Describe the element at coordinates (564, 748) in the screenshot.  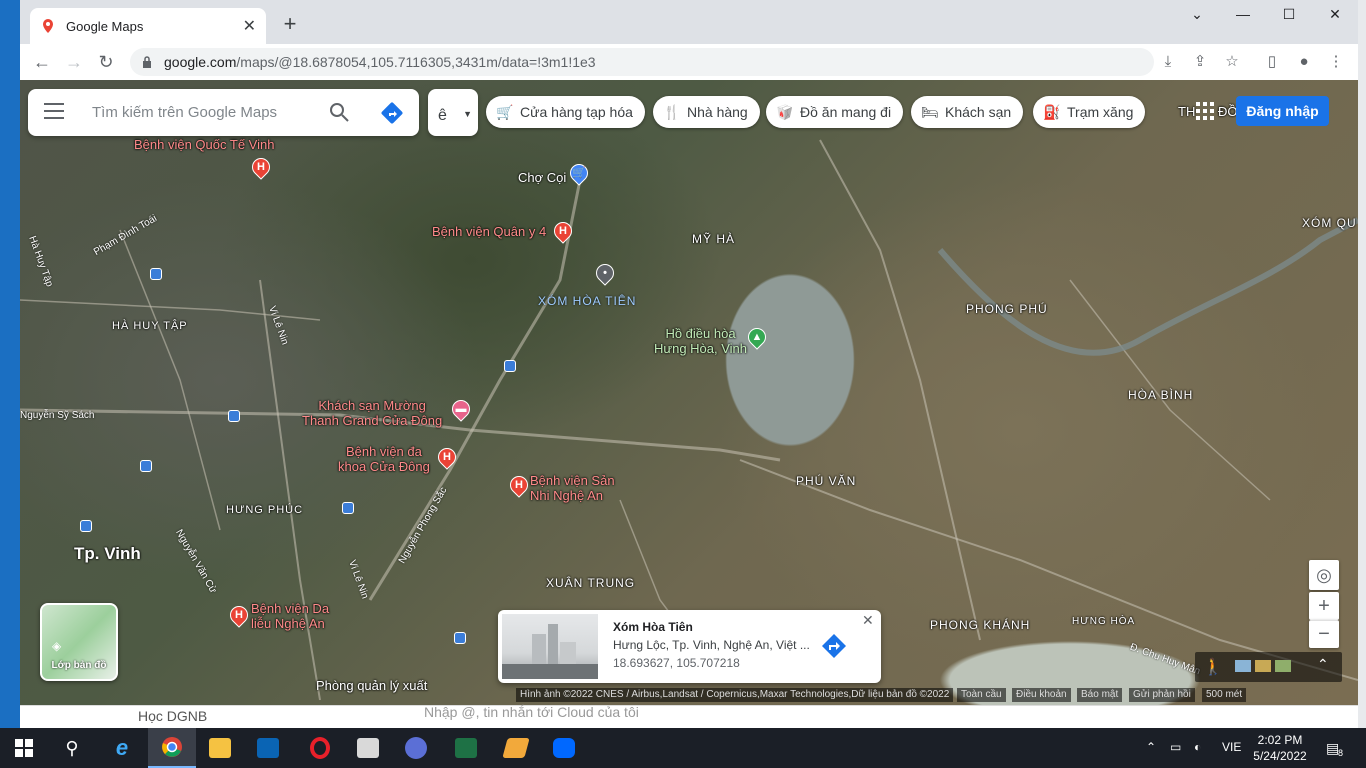
I see `taskbar-zalo` at that location.